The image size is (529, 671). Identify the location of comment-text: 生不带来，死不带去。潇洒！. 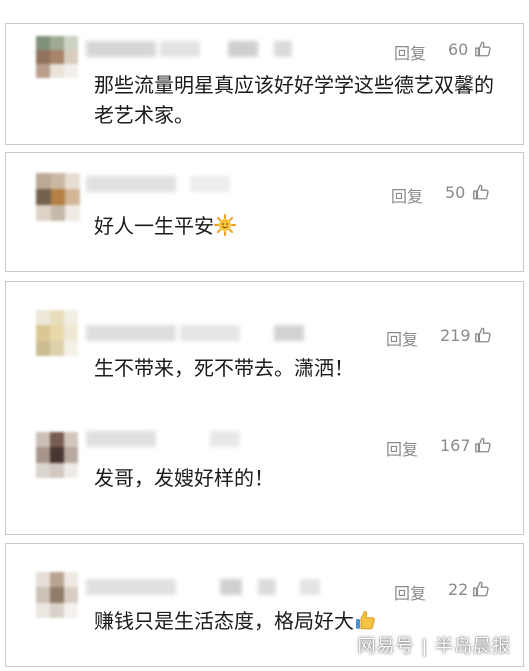
(224, 368).